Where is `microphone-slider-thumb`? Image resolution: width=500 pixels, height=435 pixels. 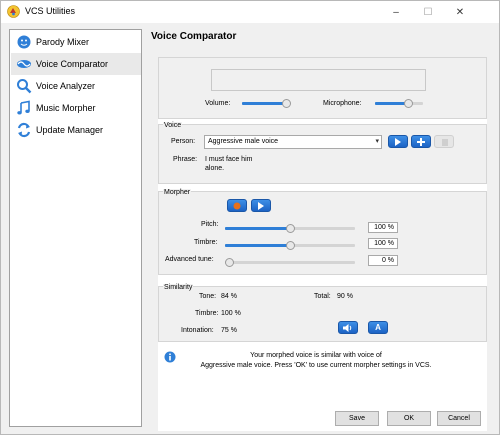
microphone-slider-thumb is located at coordinates (408, 103).